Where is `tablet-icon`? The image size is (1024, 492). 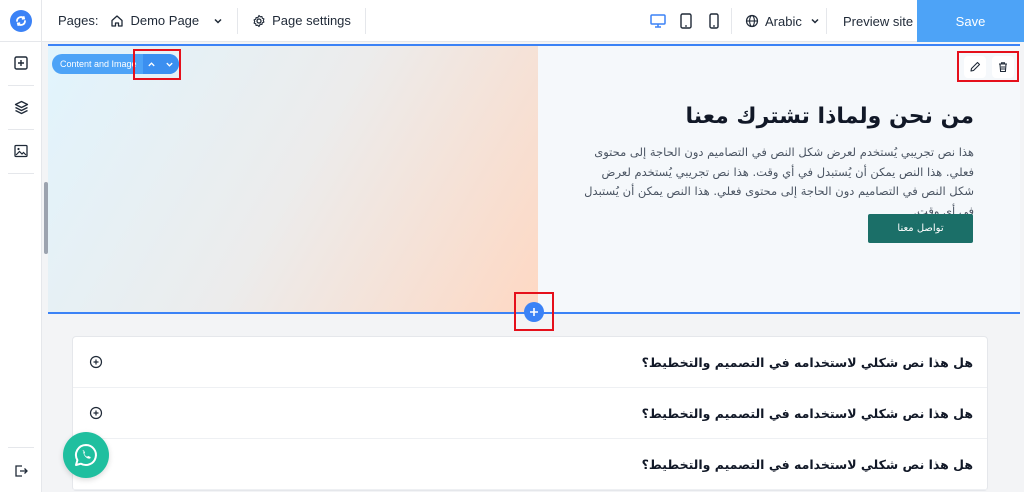 tablet-icon is located at coordinates (686, 21).